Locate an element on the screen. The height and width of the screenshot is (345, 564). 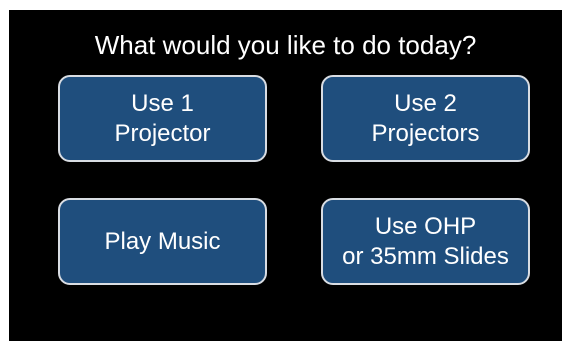
button-label-line-1: Use 2 is located at coordinates (425, 103).